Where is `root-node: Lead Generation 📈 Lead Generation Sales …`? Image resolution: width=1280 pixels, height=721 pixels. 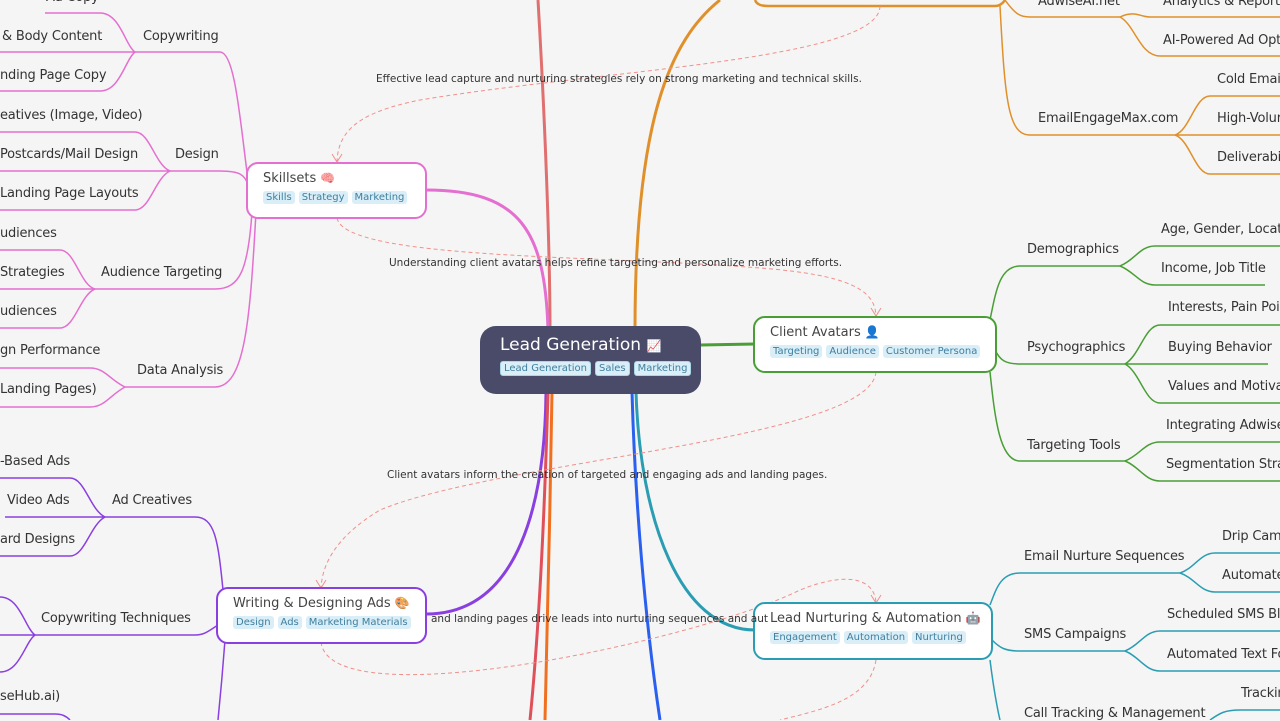 root-node: Lead Generation 📈 Lead Generation Sales … is located at coordinates (590, 360).